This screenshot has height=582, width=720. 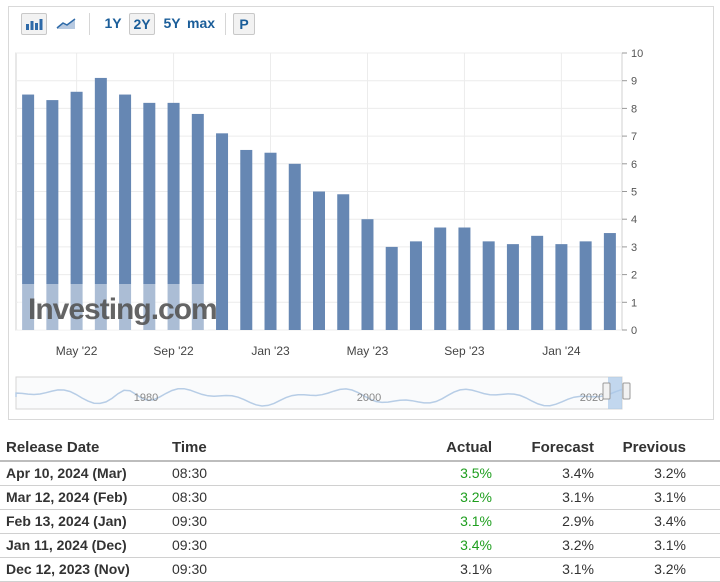 What do you see at coordinates (66, 545) in the screenshot?
I see `release-date-cell: Jan 11, 2024 (Dec)` at bounding box center [66, 545].